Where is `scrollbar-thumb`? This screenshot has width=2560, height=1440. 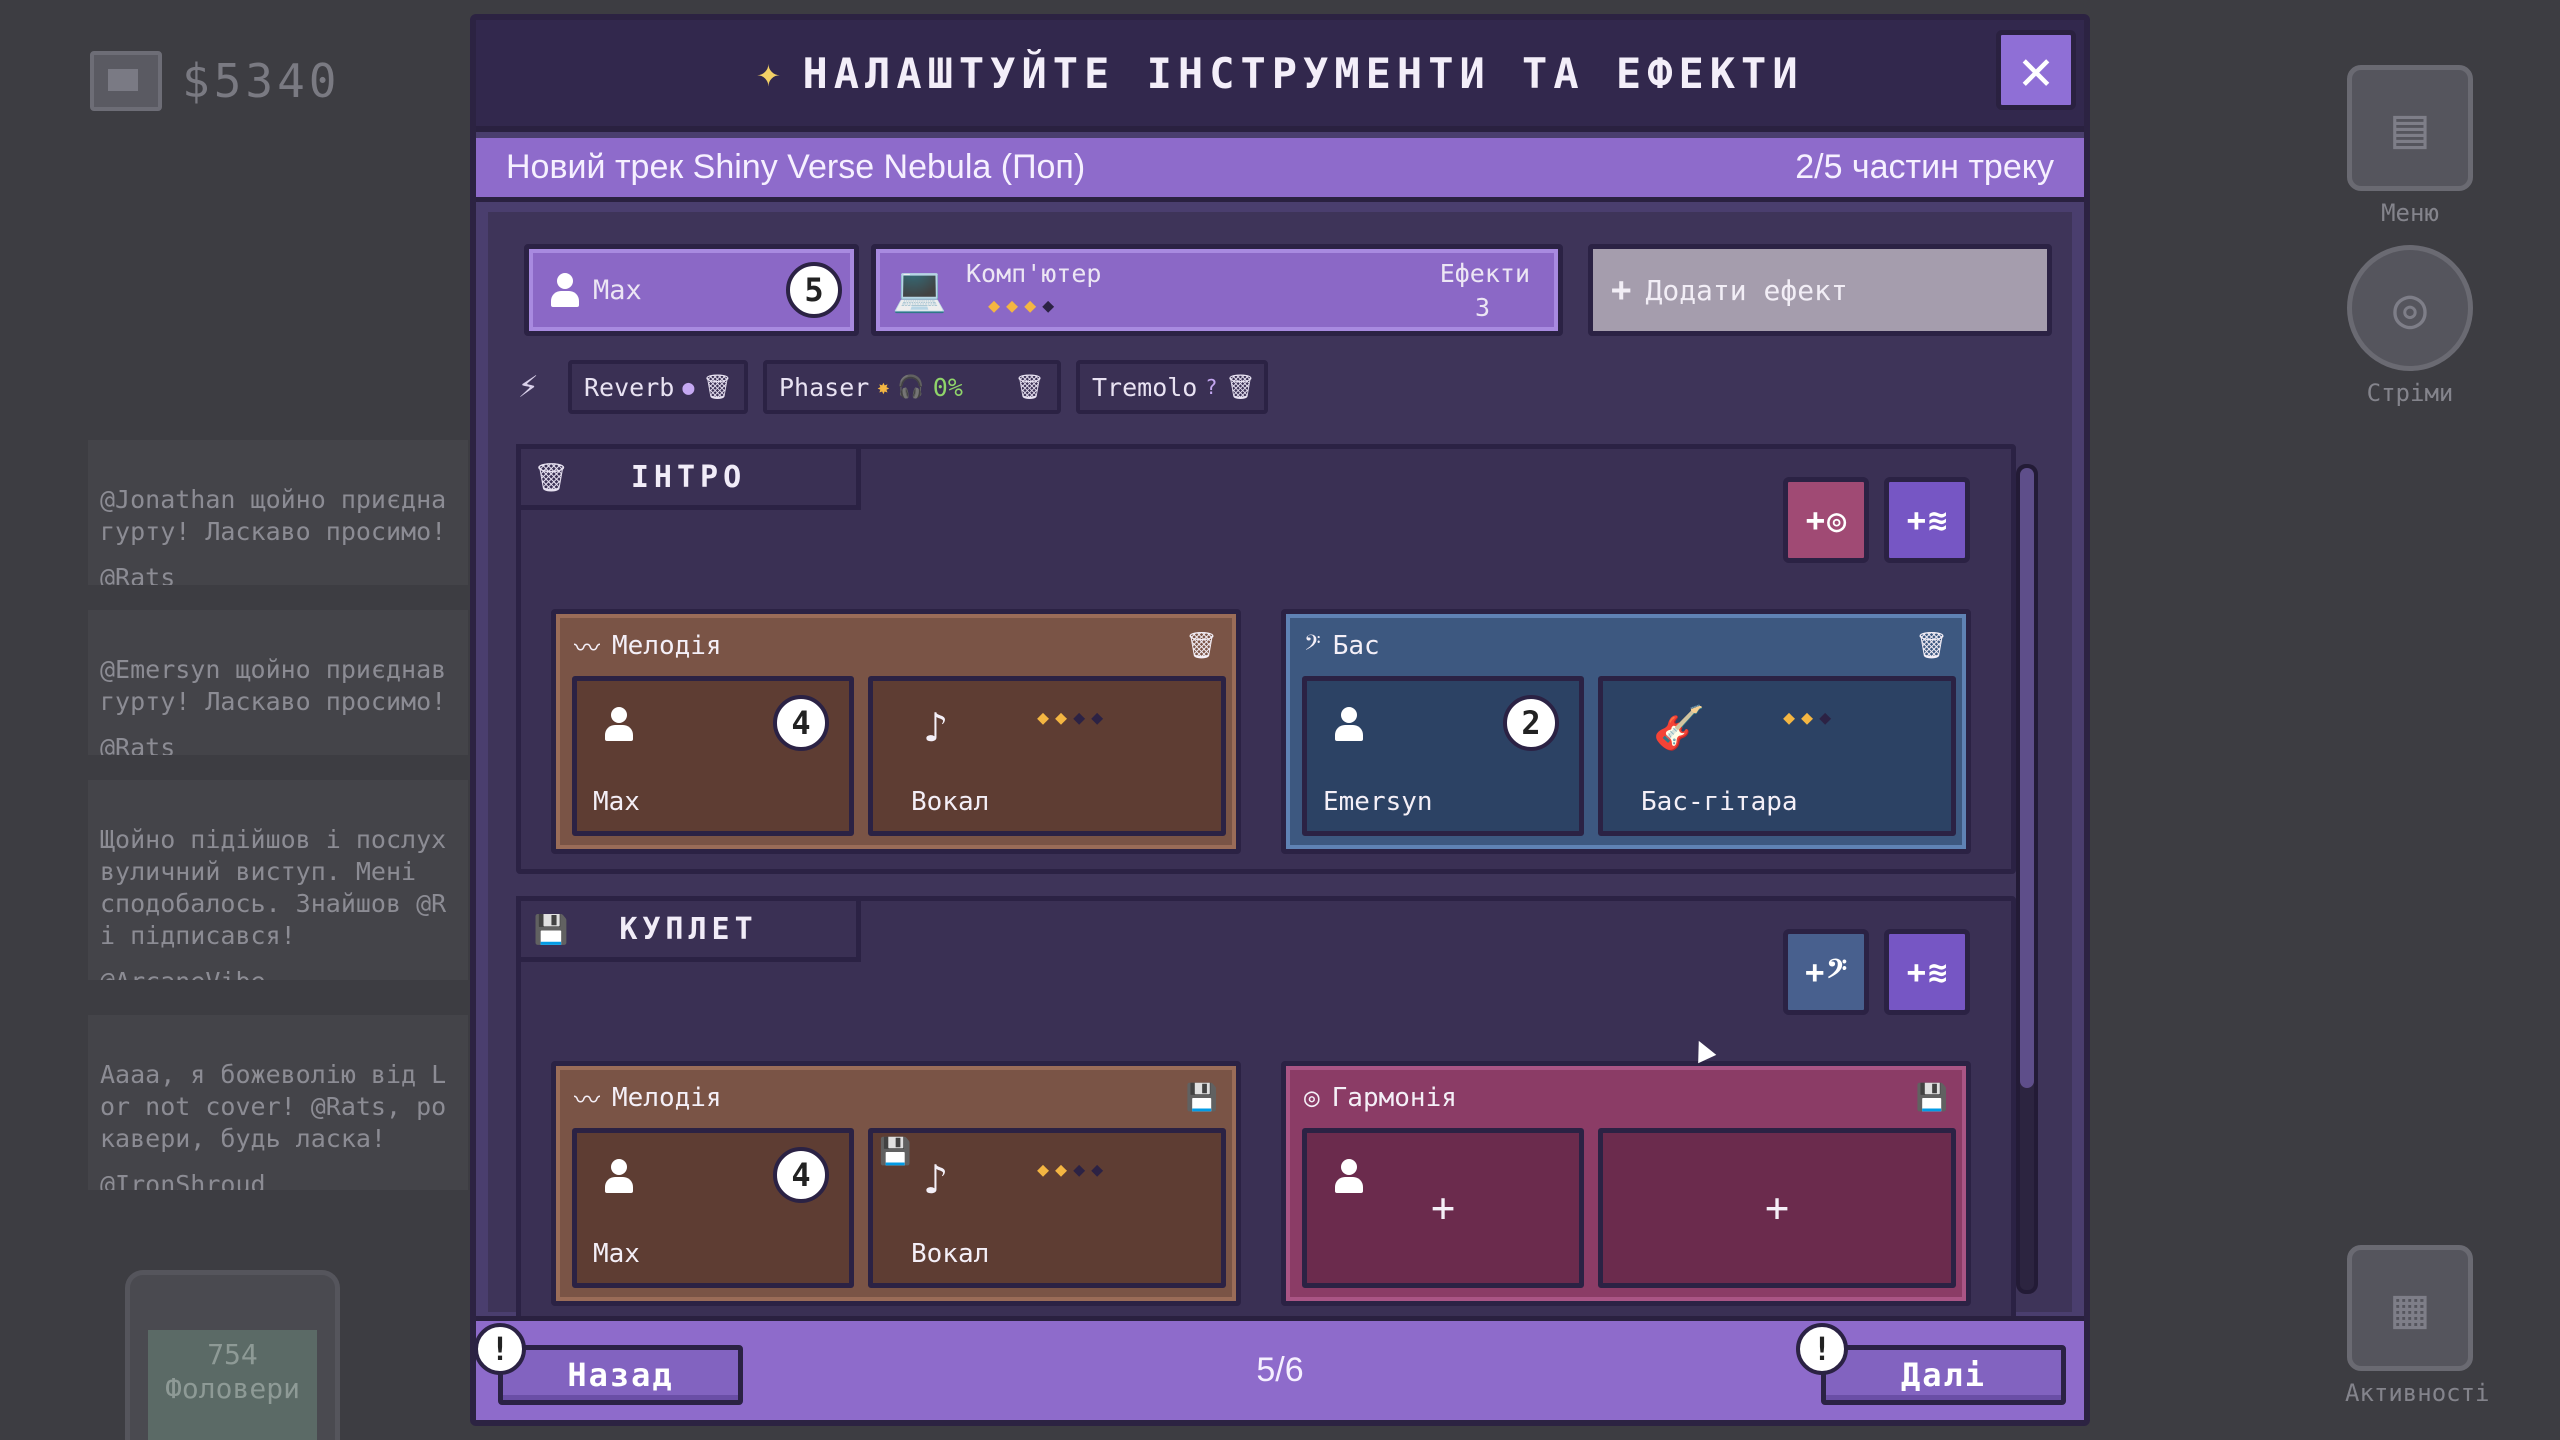 scrollbar-thumb is located at coordinates (2027, 778).